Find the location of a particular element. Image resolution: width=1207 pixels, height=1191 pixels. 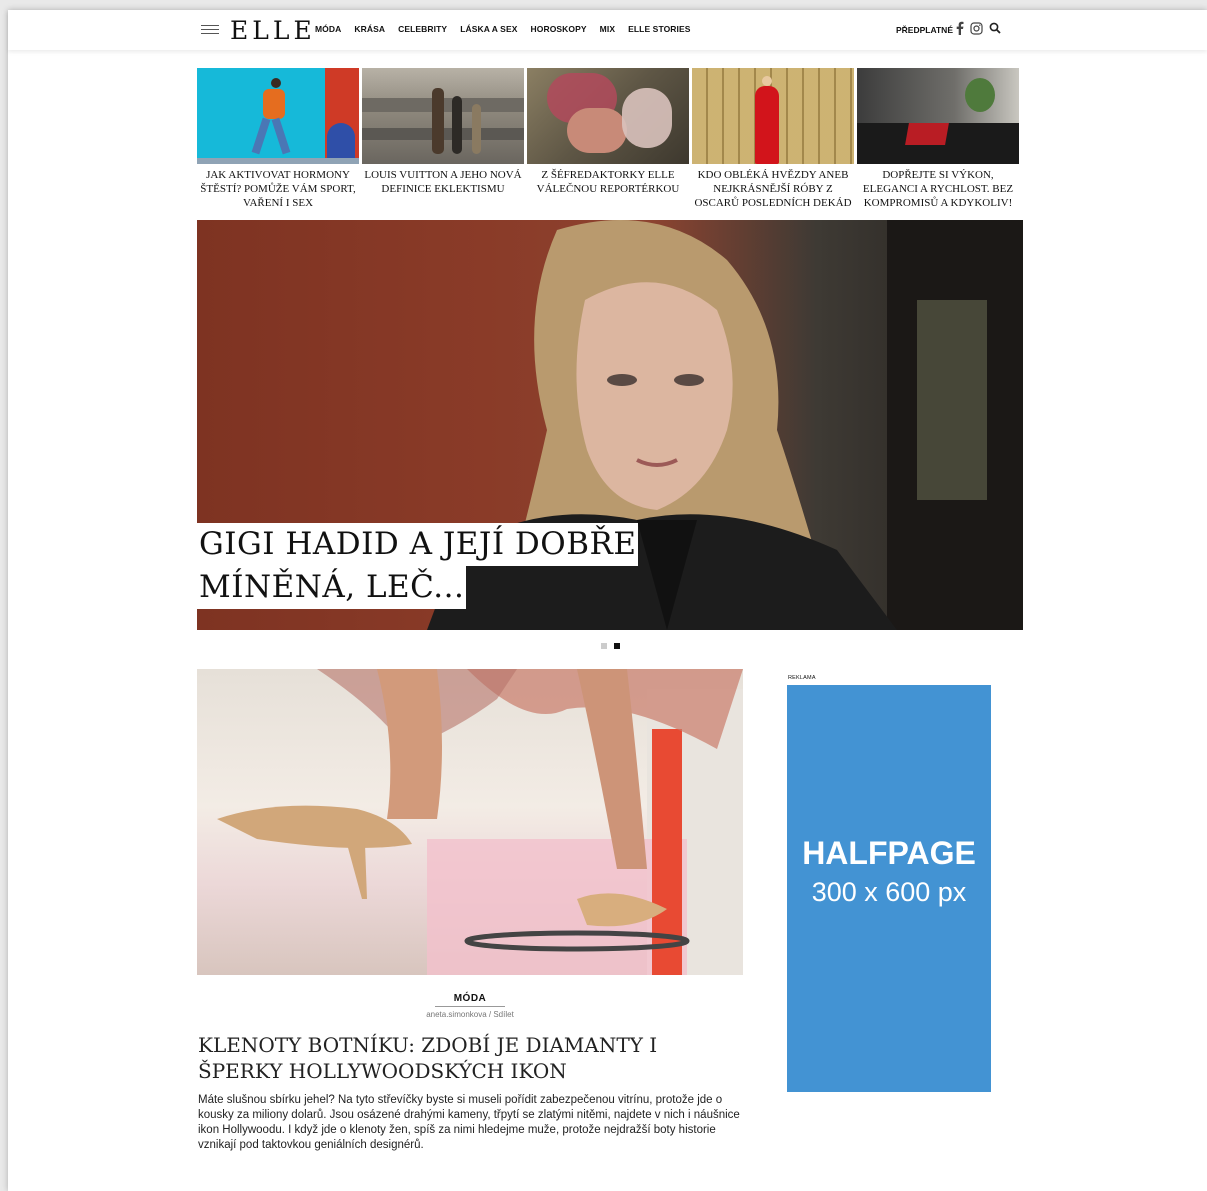

nav-item-elle-stories: ELLE STORIES is located at coordinates (659, 29).